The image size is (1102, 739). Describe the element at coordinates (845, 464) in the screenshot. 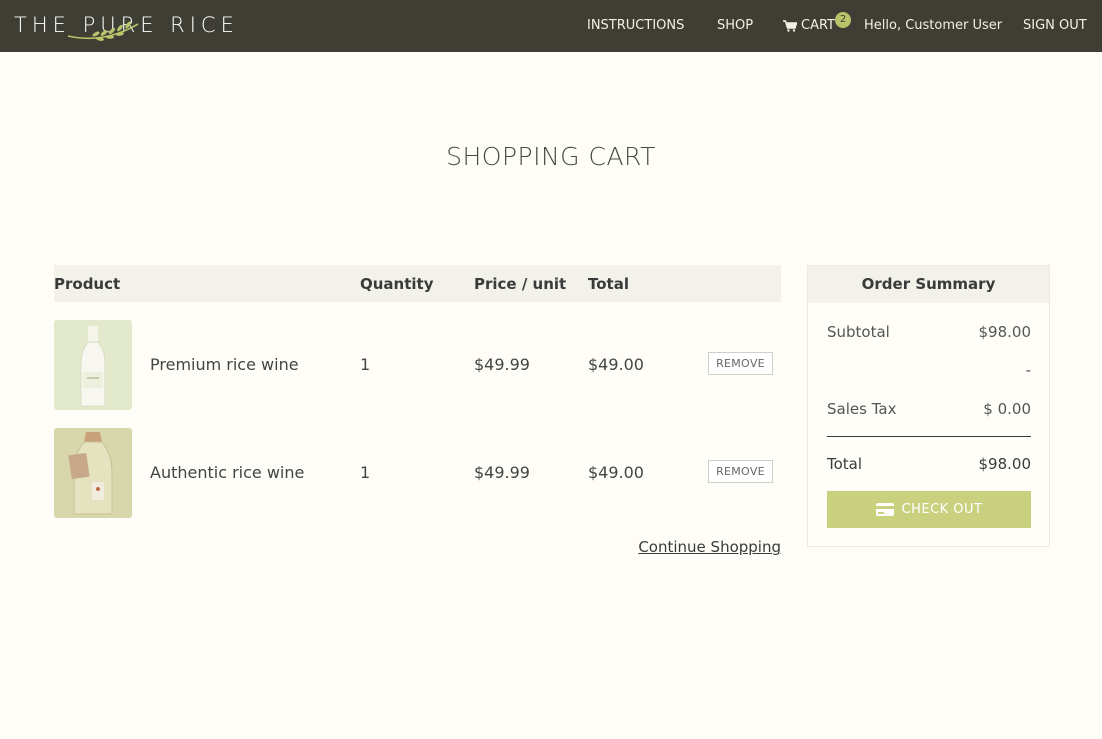

I see `total-label: Total` at that location.